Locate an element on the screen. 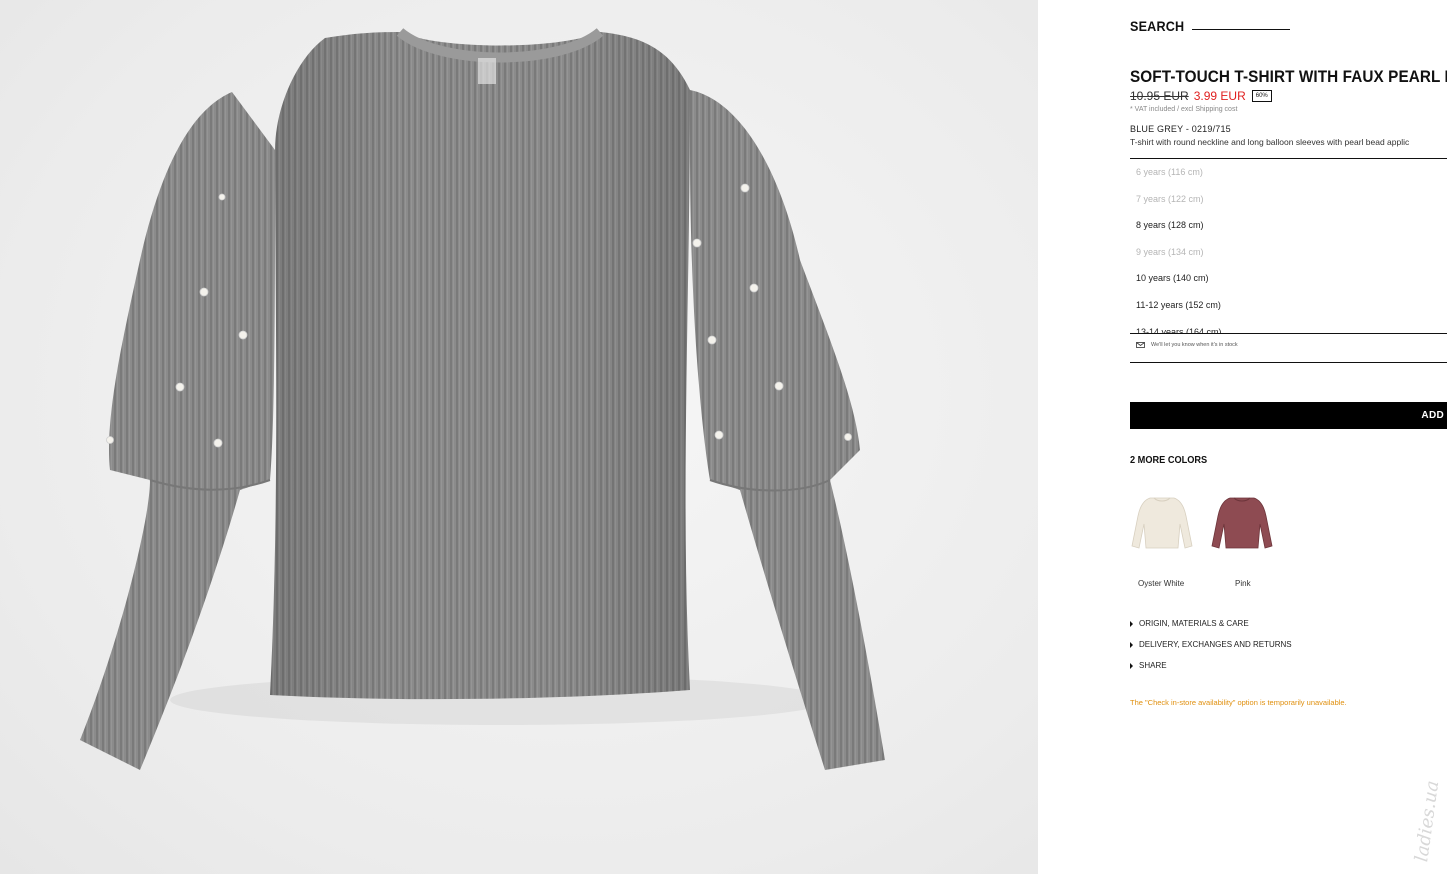 This screenshot has width=1447, height=874. product-title: SOFT-TOUCH T-SHIRT WITH FAUX PEARL BEA is located at coordinates (1288, 76).